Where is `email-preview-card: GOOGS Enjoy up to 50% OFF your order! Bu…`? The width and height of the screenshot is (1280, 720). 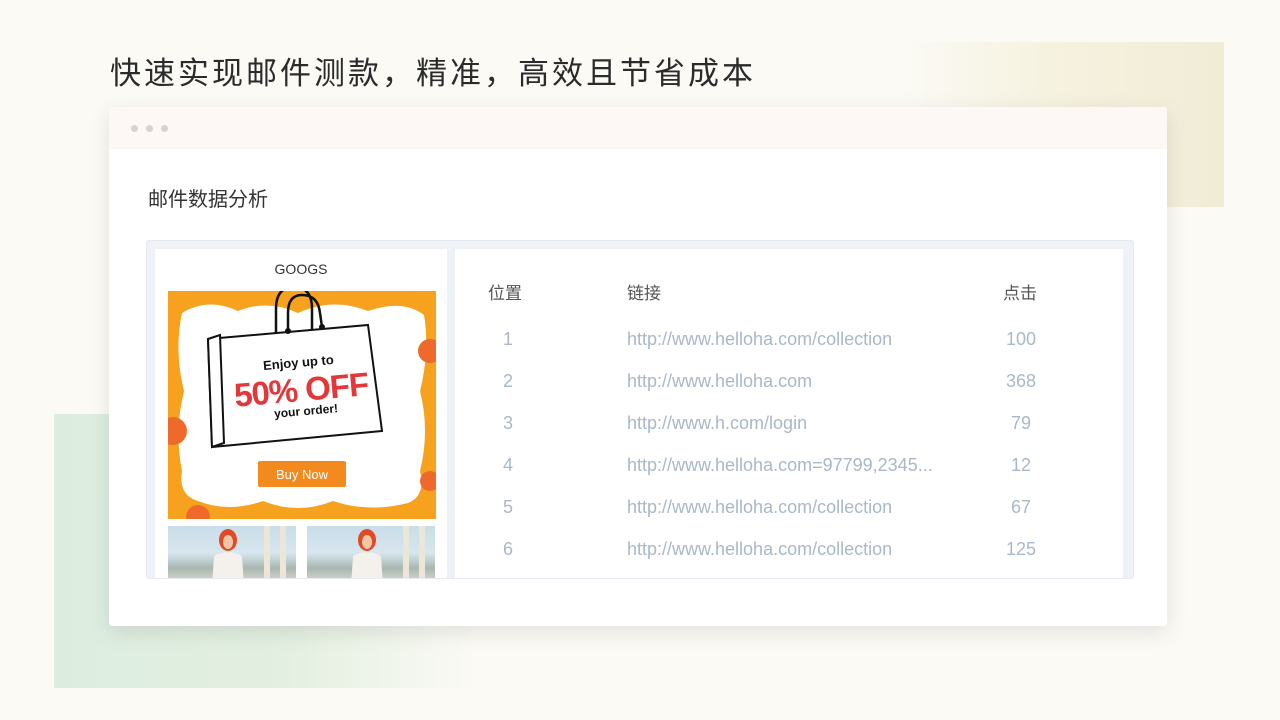 email-preview-card: GOOGS Enjoy up to 50% OFF your order! Bu… is located at coordinates (301, 413).